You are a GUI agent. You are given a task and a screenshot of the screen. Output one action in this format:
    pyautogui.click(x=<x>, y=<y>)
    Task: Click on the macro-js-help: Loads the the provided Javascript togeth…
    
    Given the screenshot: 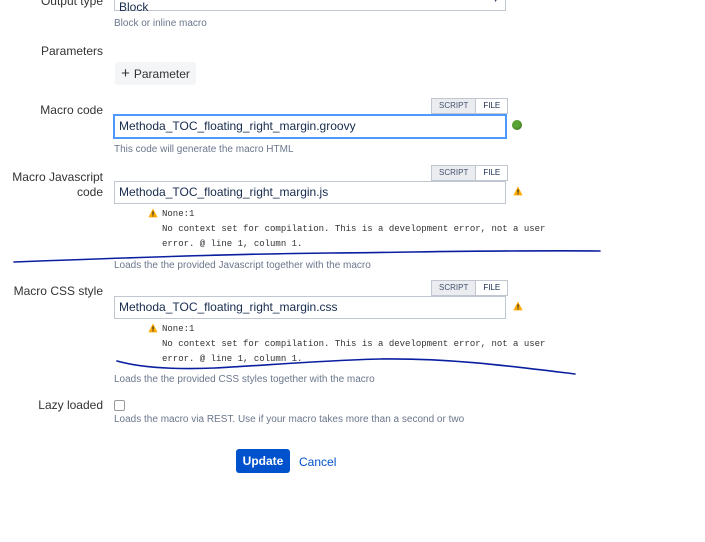 What is the action you would take?
    pyautogui.click(x=242, y=265)
    